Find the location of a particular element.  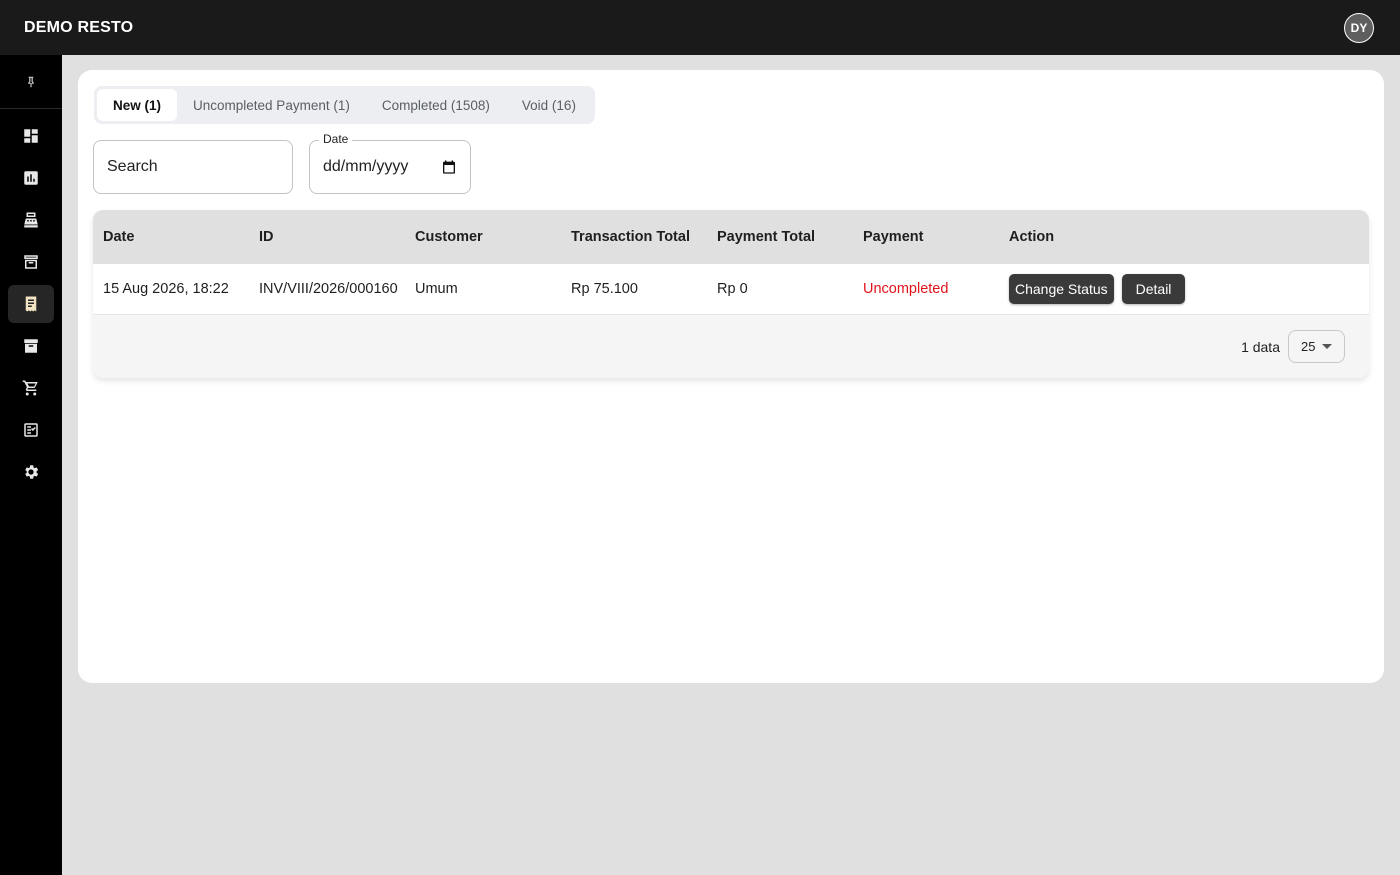

sidebar-pin-button is located at coordinates (31, 82).